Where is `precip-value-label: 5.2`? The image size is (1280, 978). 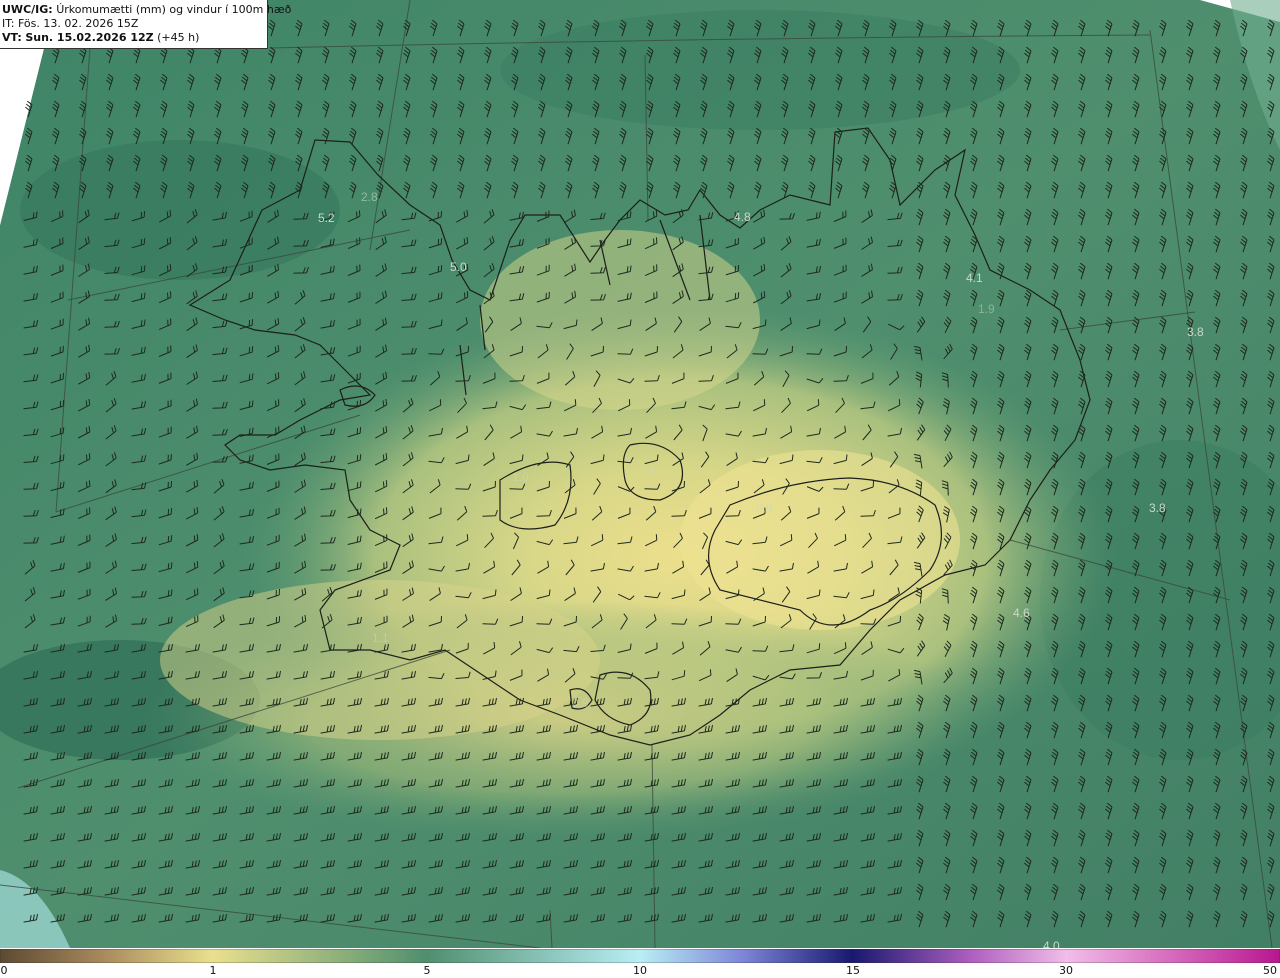
precip-value-label: 5.2 is located at coordinates (326, 218).